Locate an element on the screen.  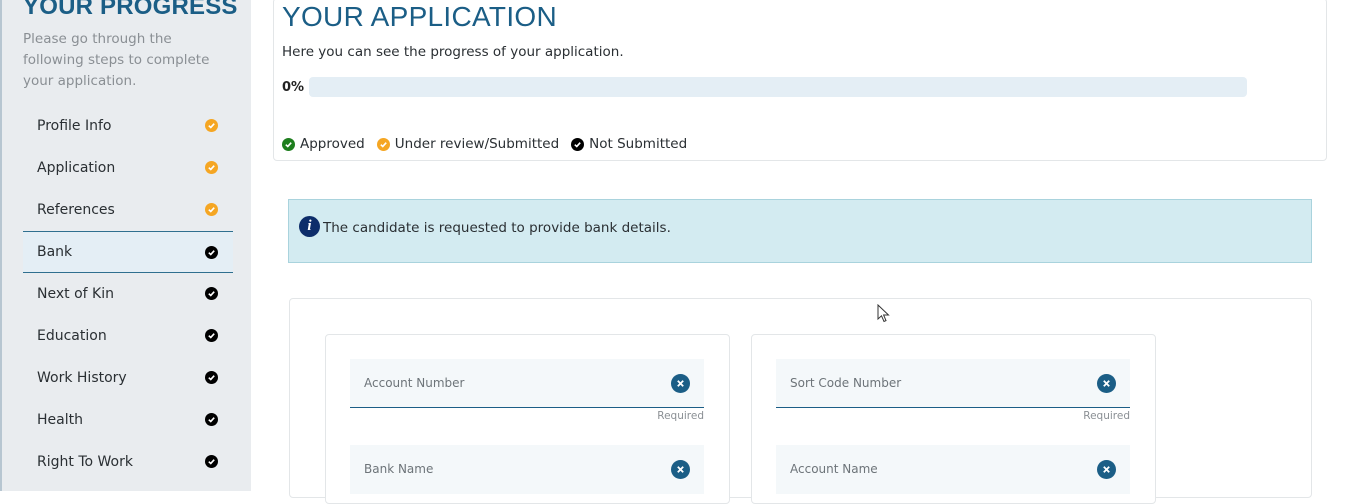
step-label: Next of Kin is located at coordinates (75, 294).